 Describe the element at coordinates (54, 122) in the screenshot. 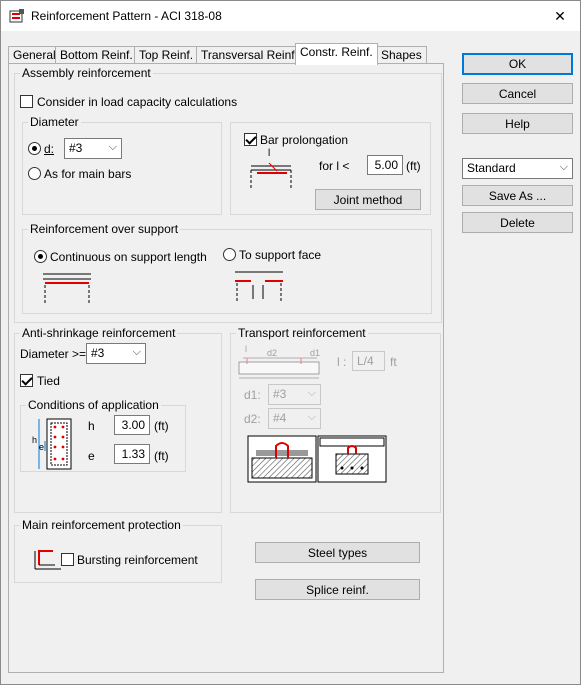

I see `diameter-group-title: Diameter` at that location.